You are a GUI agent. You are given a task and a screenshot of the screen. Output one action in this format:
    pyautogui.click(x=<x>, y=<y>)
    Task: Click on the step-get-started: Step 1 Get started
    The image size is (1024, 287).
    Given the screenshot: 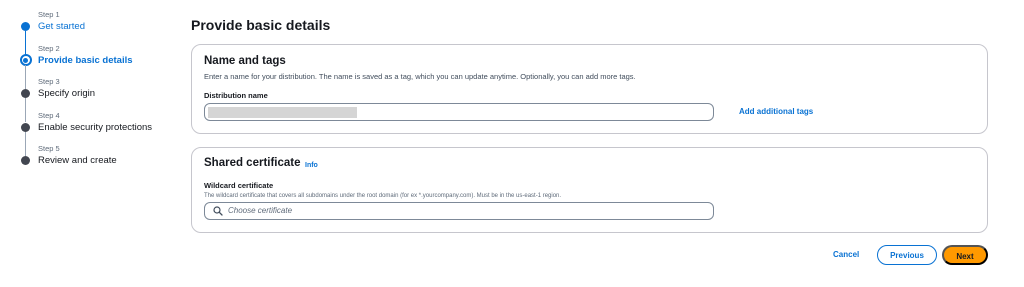 What is the action you would take?
    pyautogui.click(x=101, y=32)
    